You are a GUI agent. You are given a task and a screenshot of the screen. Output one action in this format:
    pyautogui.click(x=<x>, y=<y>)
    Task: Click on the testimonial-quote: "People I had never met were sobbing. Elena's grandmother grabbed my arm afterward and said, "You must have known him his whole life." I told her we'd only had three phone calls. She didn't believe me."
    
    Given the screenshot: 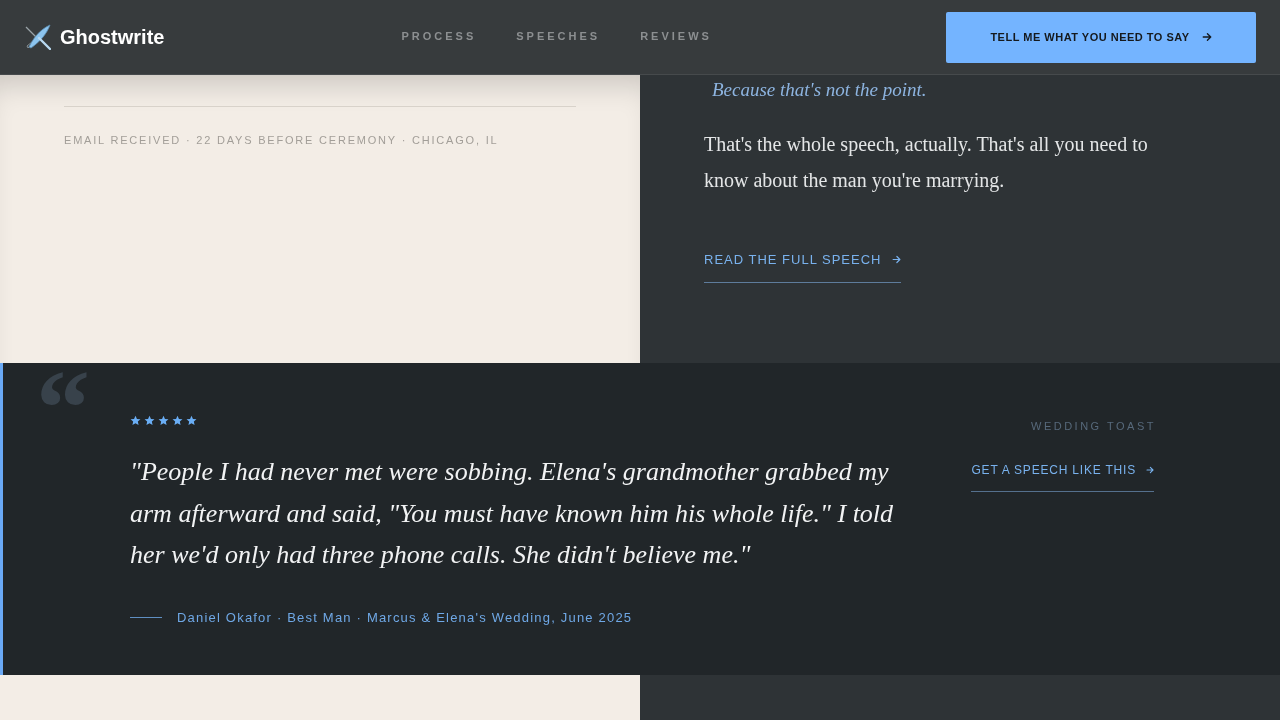 What is the action you would take?
    pyautogui.click(x=512, y=513)
    